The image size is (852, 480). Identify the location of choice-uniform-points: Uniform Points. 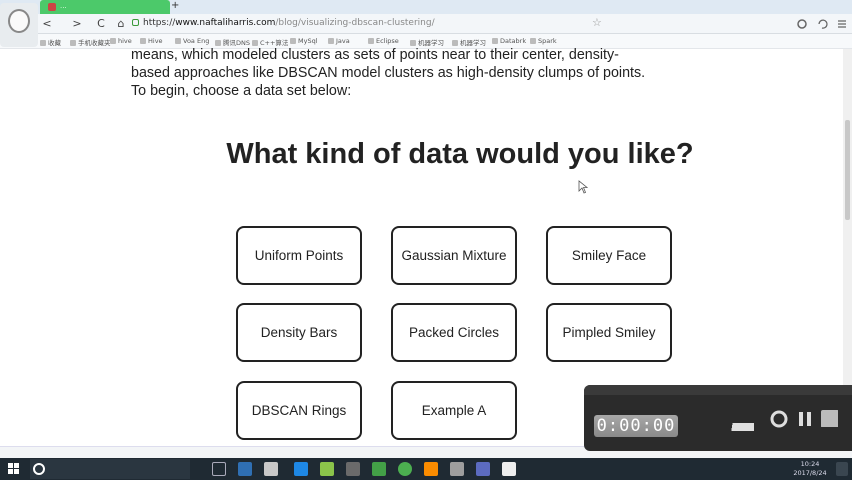
(299, 255).